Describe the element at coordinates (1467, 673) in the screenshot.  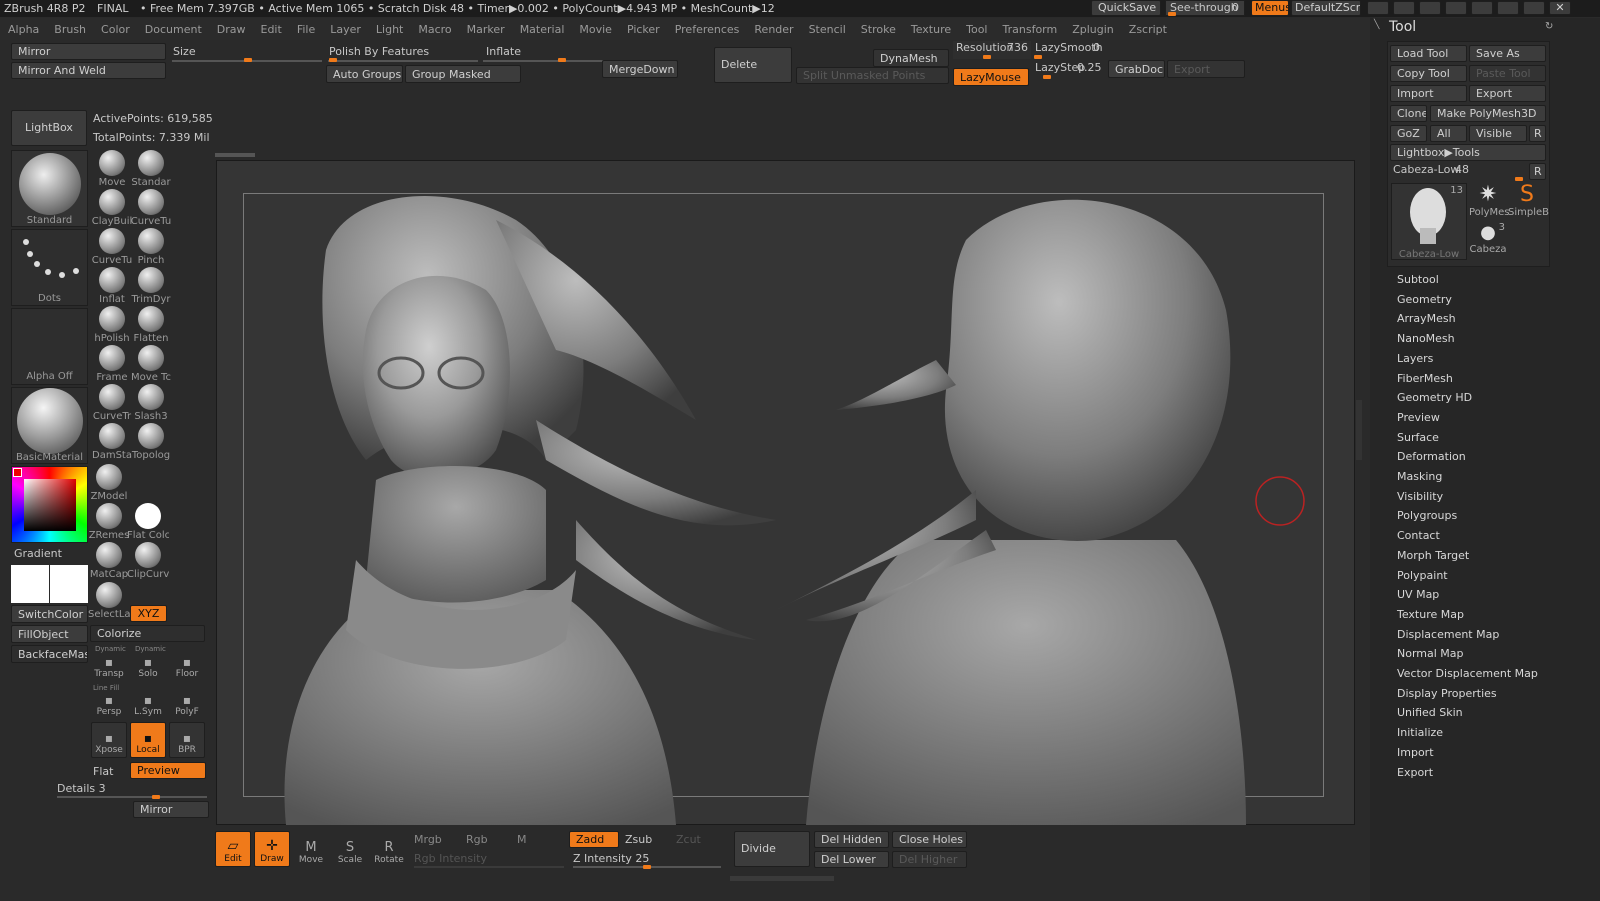
I see `tool-menu-vector-displacement-map: Vector Displacement Map` at that location.